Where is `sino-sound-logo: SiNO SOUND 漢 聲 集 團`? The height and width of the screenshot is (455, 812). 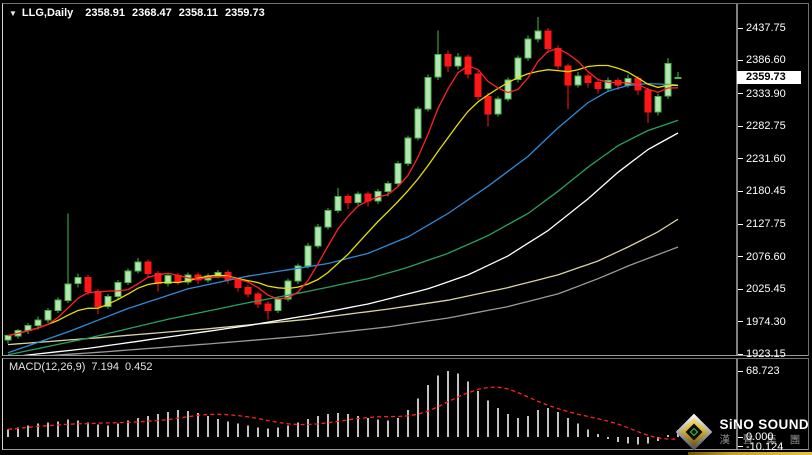 sino-sound-logo: SiNO SOUND 漢 聲 集 團 is located at coordinates (742, 432).